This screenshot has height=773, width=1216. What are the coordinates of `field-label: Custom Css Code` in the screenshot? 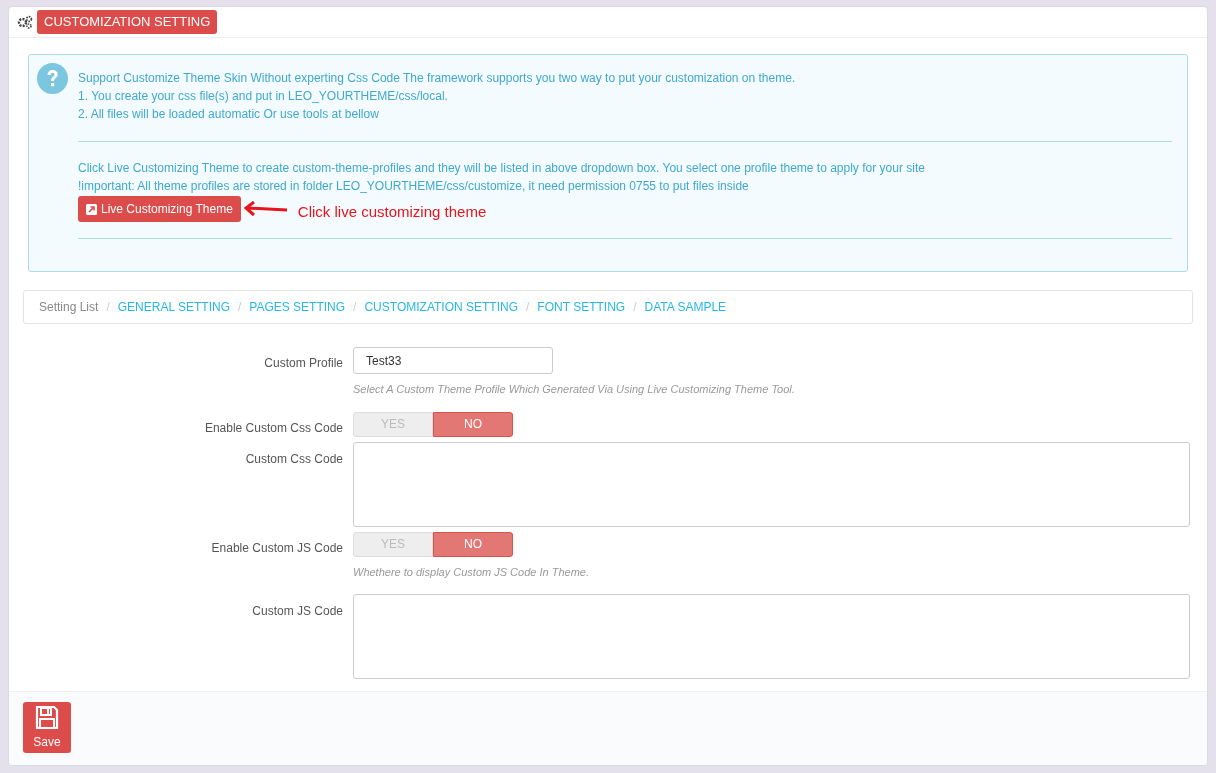 It's located at (293, 459).